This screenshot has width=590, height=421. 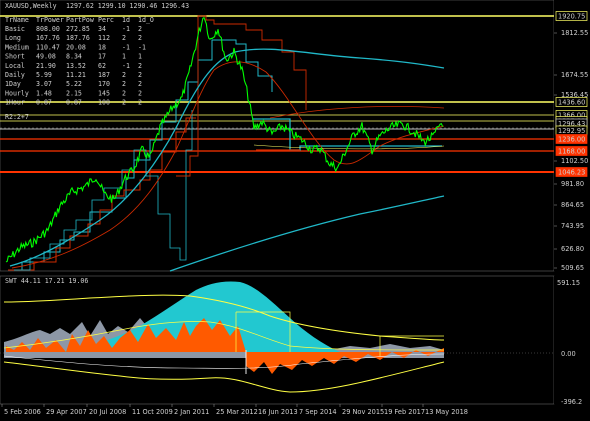 I want to click on indicator-tick-zero: 0.00, so click(x=568, y=354).